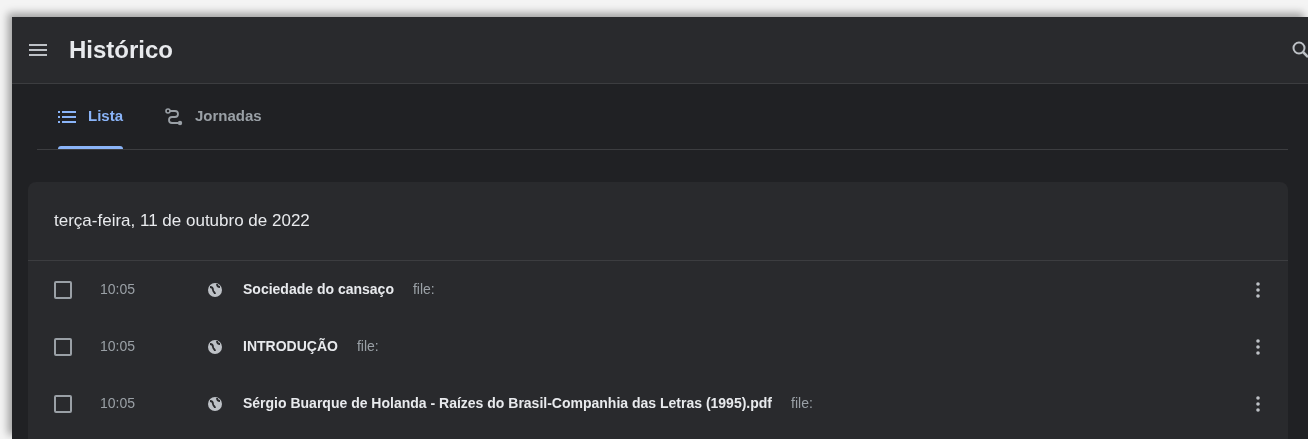 The image size is (1308, 439). What do you see at coordinates (213, 116) in the screenshot?
I see `tab: Jornadas` at bounding box center [213, 116].